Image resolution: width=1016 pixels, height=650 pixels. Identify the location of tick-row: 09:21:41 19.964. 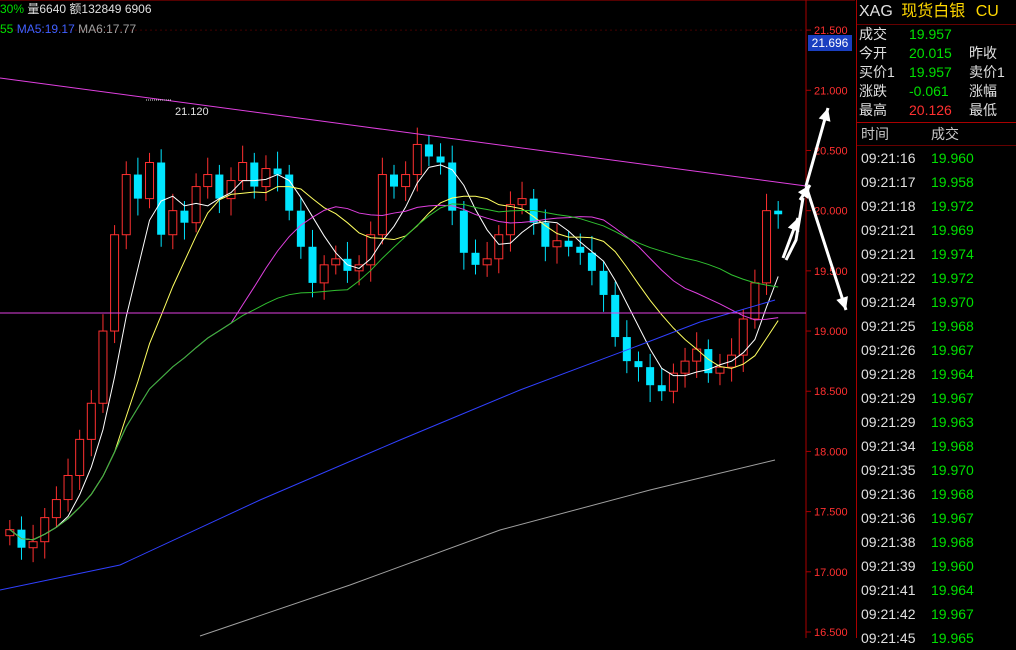
(936, 590).